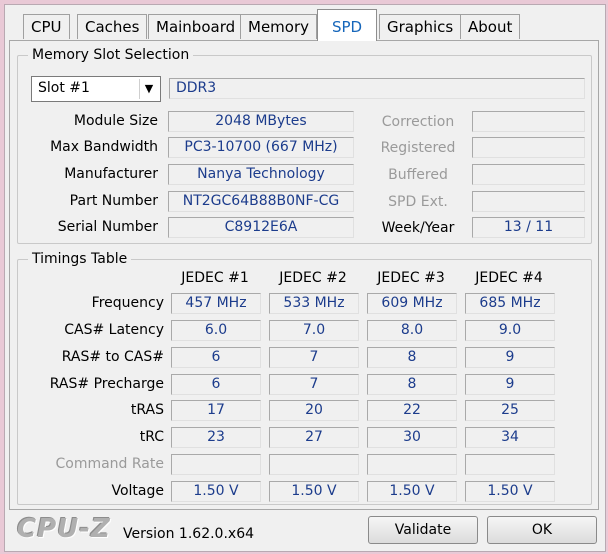 The image size is (608, 554). What do you see at coordinates (377, 88) in the screenshot?
I see `memory-type-field: DDR3` at bounding box center [377, 88].